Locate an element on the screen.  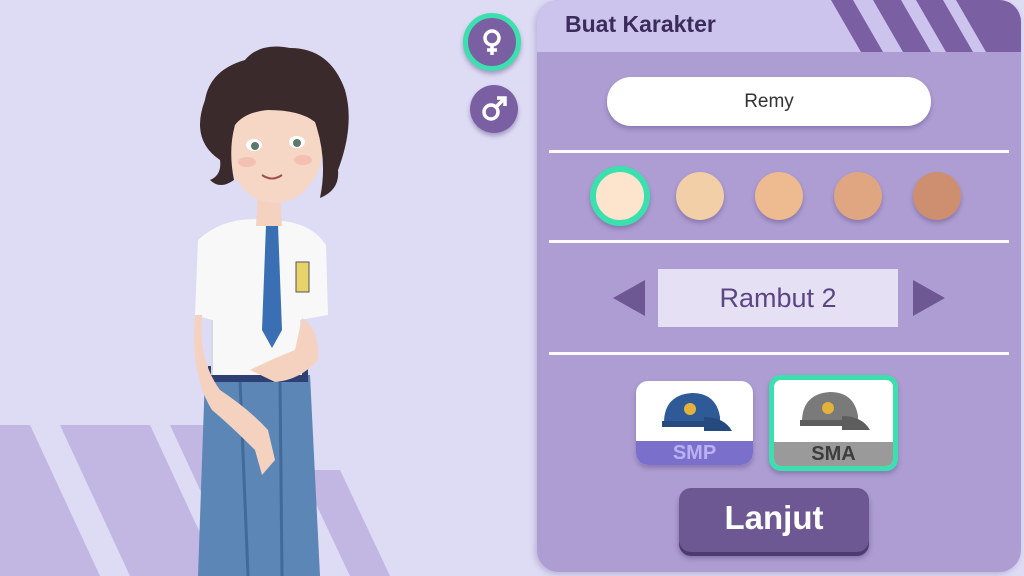
female-symbol-icon is located at coordinates (492, 42).